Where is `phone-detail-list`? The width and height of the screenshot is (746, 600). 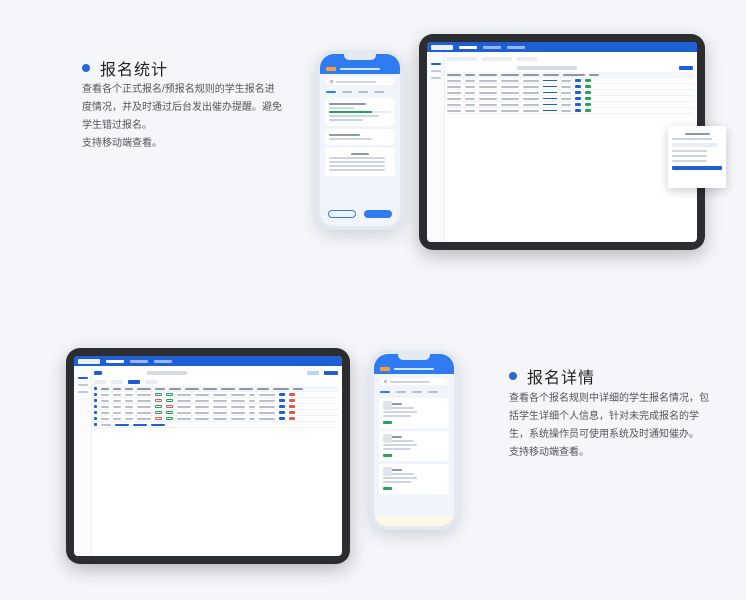 phone-detail-list is located at coordinates (360, 162).